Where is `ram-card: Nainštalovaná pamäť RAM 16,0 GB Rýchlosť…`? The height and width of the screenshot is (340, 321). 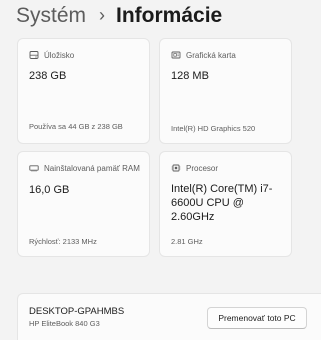 ram-card: Nainštalovaná pamäť RAM 16,0 GB Rýchlosť… is located at coordinates (83, 204).